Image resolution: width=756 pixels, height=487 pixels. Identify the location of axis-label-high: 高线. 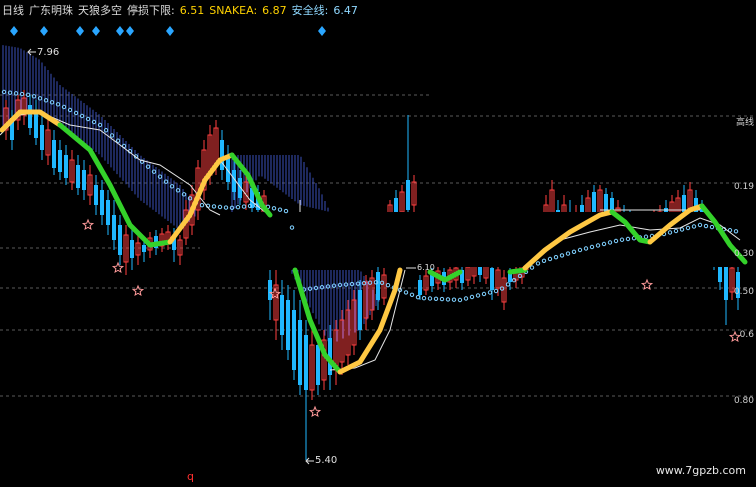
(744, 123).